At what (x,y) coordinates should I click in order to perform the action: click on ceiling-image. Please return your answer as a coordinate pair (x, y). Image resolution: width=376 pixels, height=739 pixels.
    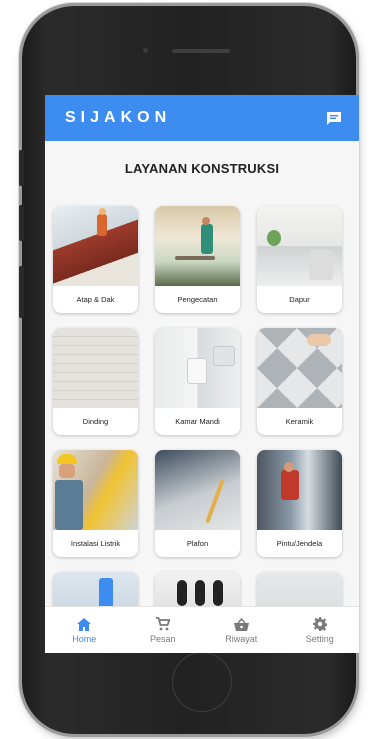
    Looking at the image, I should click on (197, 490).